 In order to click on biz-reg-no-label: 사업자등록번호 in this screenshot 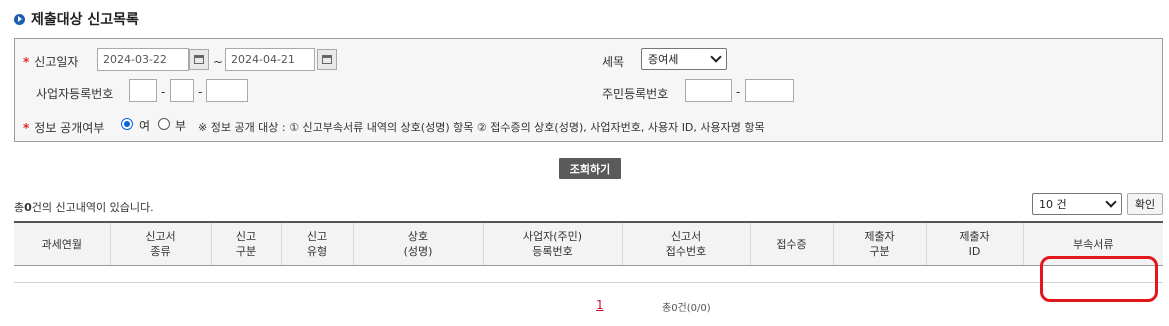, I will do `click(75, 94)`.